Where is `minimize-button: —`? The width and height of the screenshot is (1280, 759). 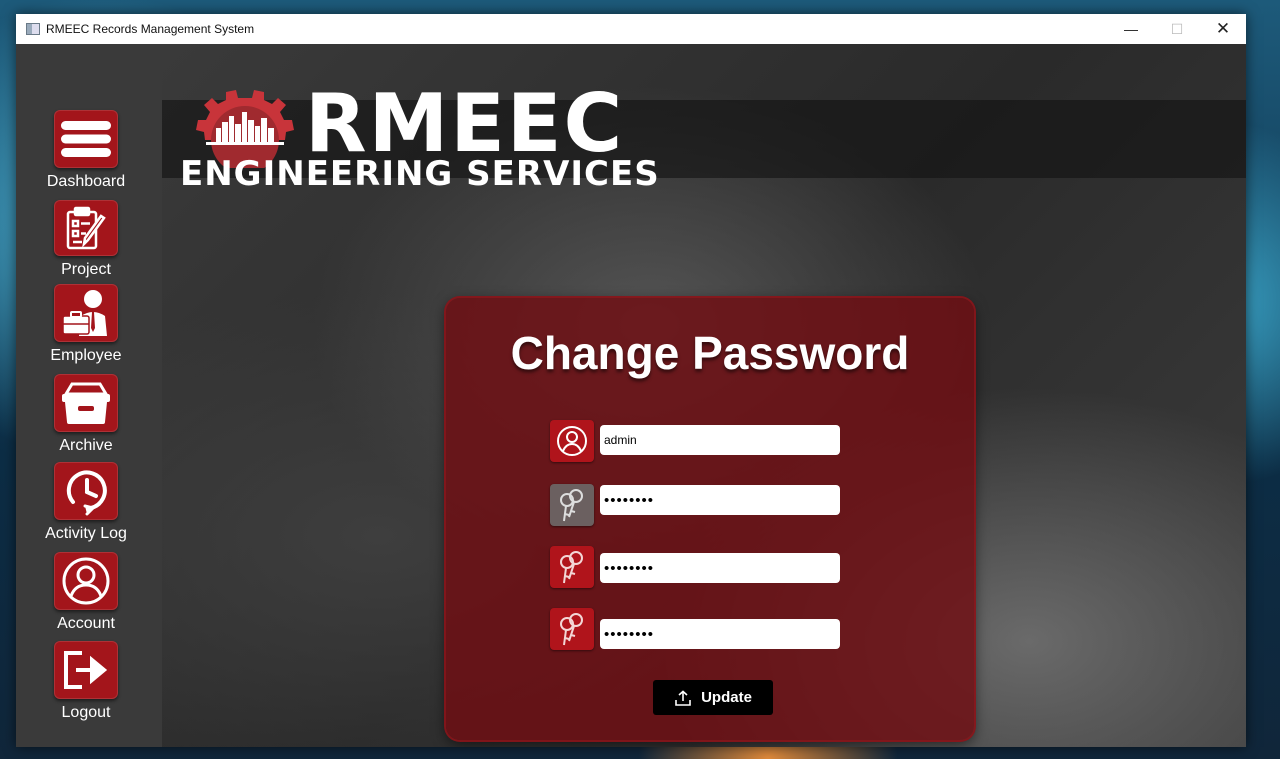
minimize-button: — is located at coordinates (1131, 29).